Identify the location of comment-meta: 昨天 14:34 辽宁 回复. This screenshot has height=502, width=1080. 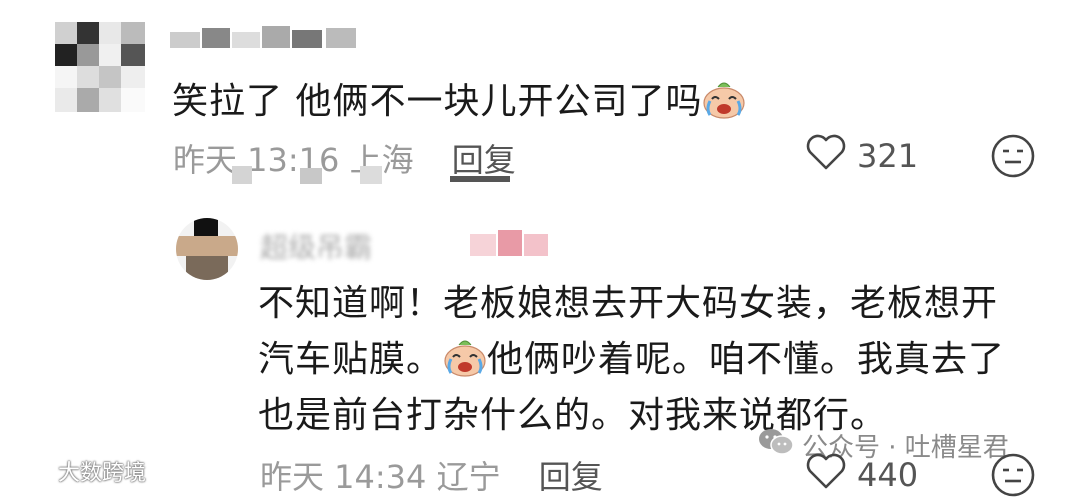
(431, 475).